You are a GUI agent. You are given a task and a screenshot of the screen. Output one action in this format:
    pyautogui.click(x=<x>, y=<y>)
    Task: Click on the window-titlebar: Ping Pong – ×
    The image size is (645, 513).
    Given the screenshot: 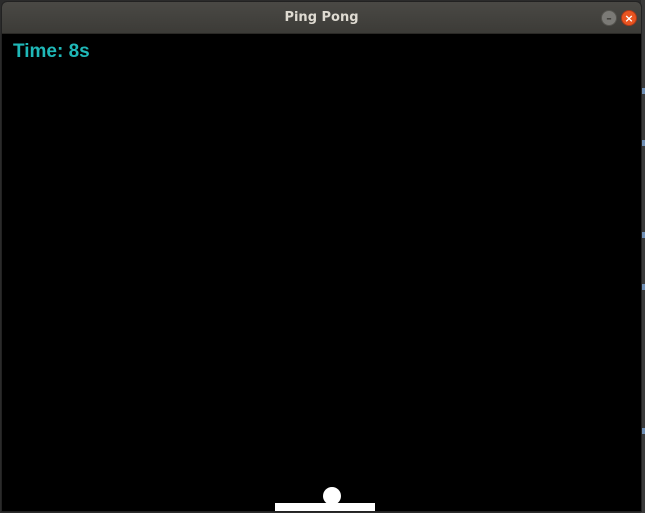 What is the action you would take?
    pyautogui.click(x=321, y=18)
    